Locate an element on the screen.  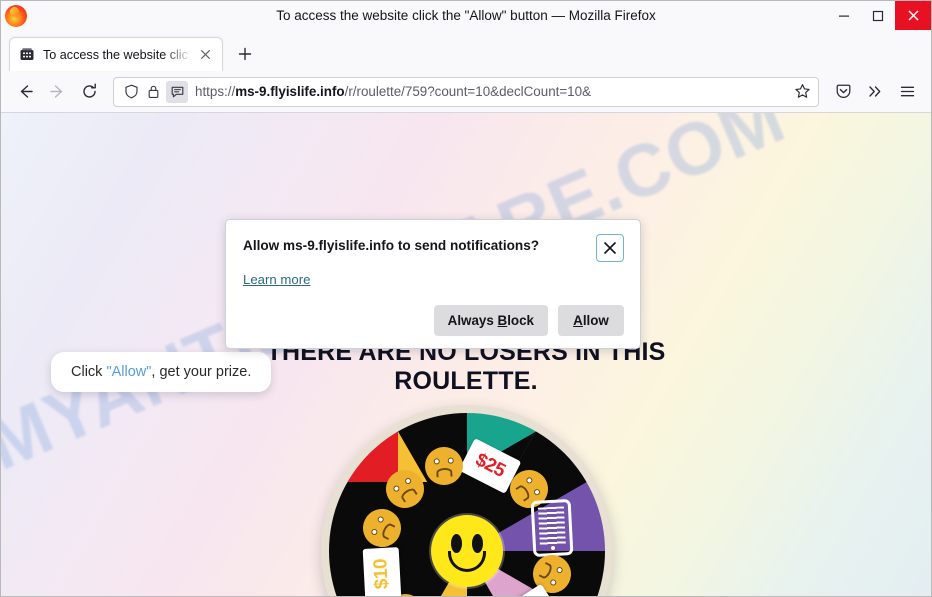
close-tab-icon is located at coordinates (205, 54).